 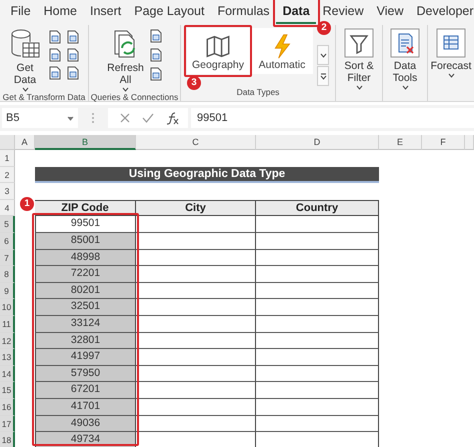 I want to click on table-cell: 99501, so click(x=85, y=224).